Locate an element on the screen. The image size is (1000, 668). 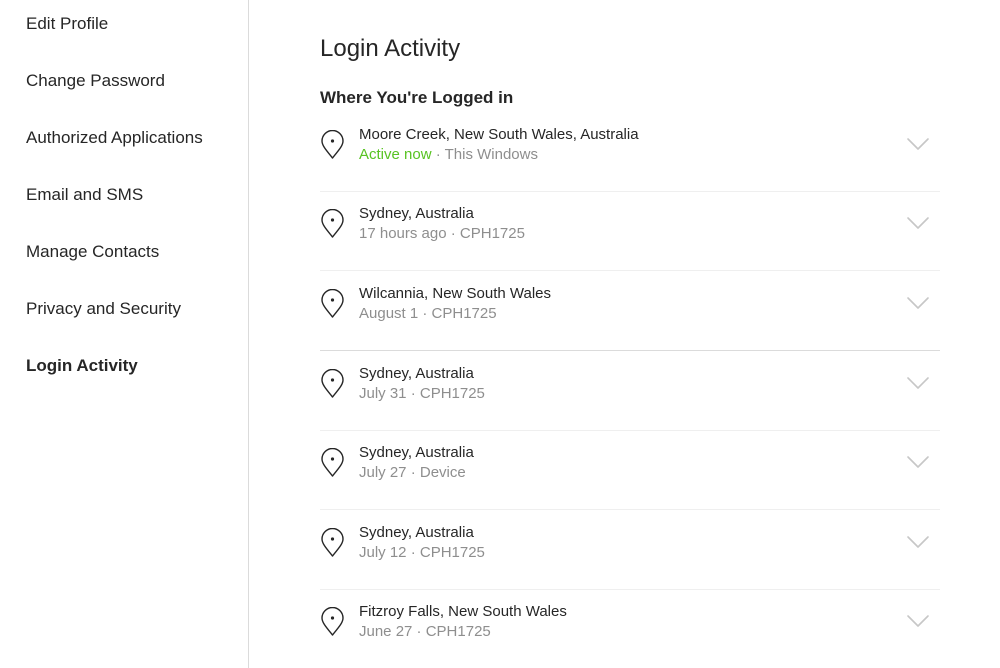
sidebar-item-manage-contacts: Manage Contacts is located at coordinates (92, 252).